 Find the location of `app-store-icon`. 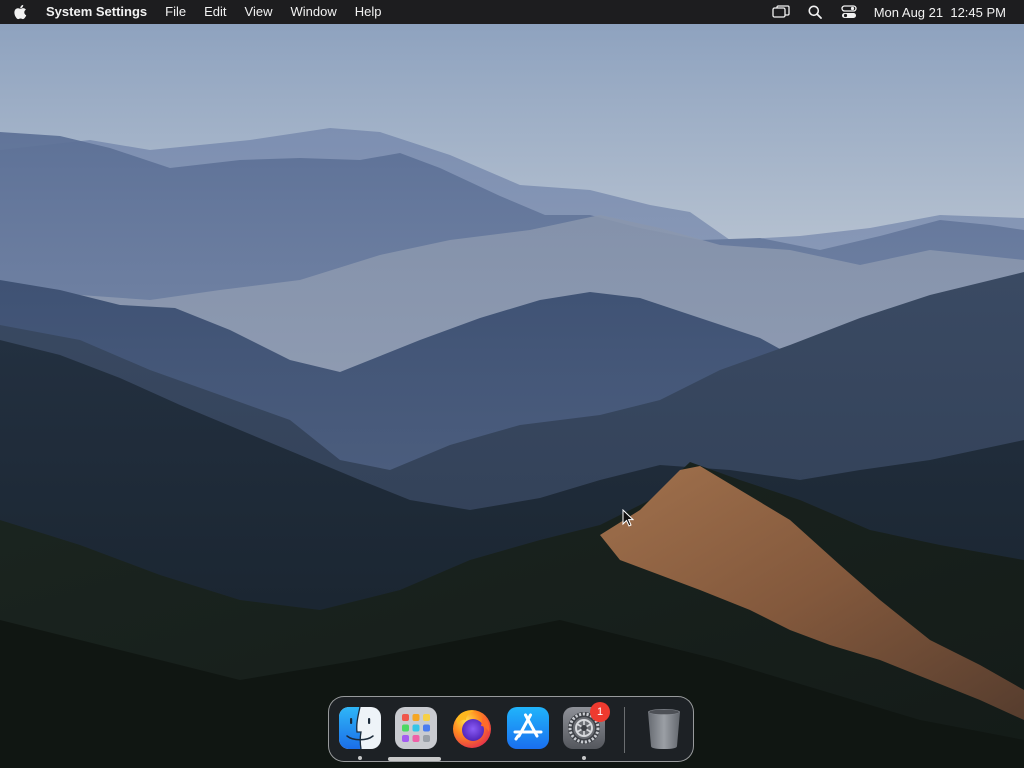

app-store-icon is located at coordinates (528, 728).